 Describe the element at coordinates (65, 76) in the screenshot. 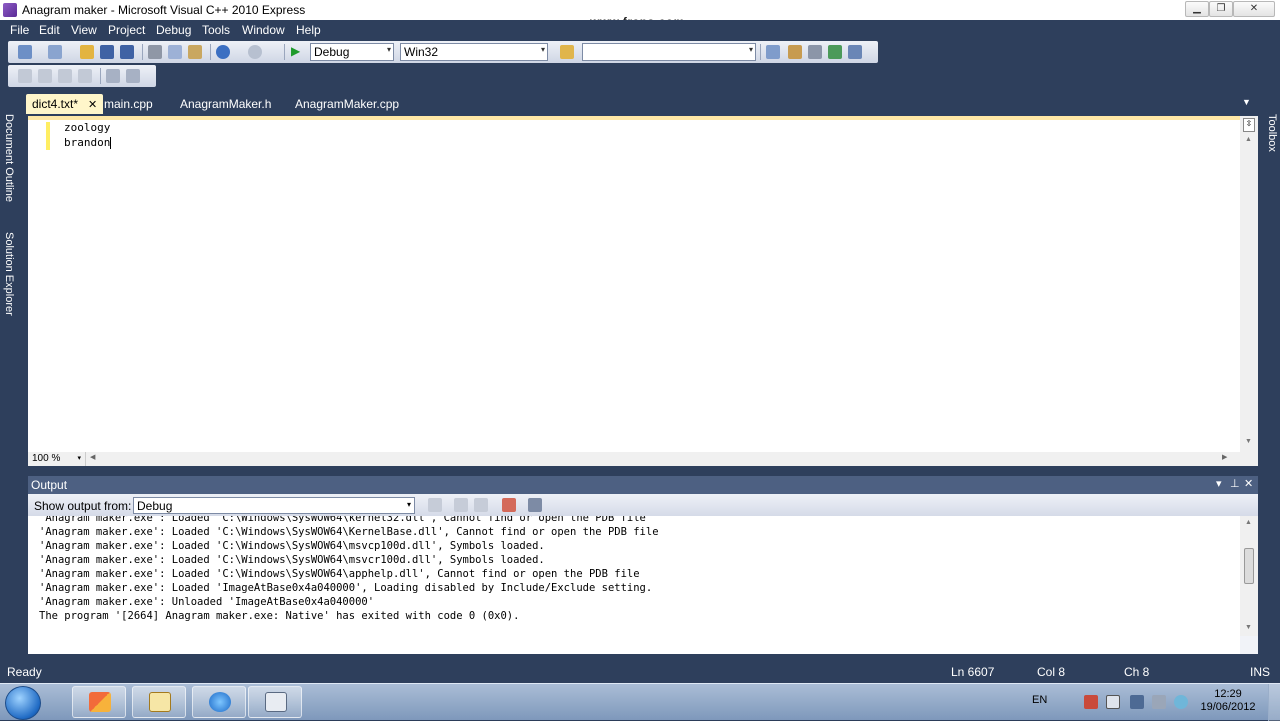

I see `quick-info-icon` at that location.